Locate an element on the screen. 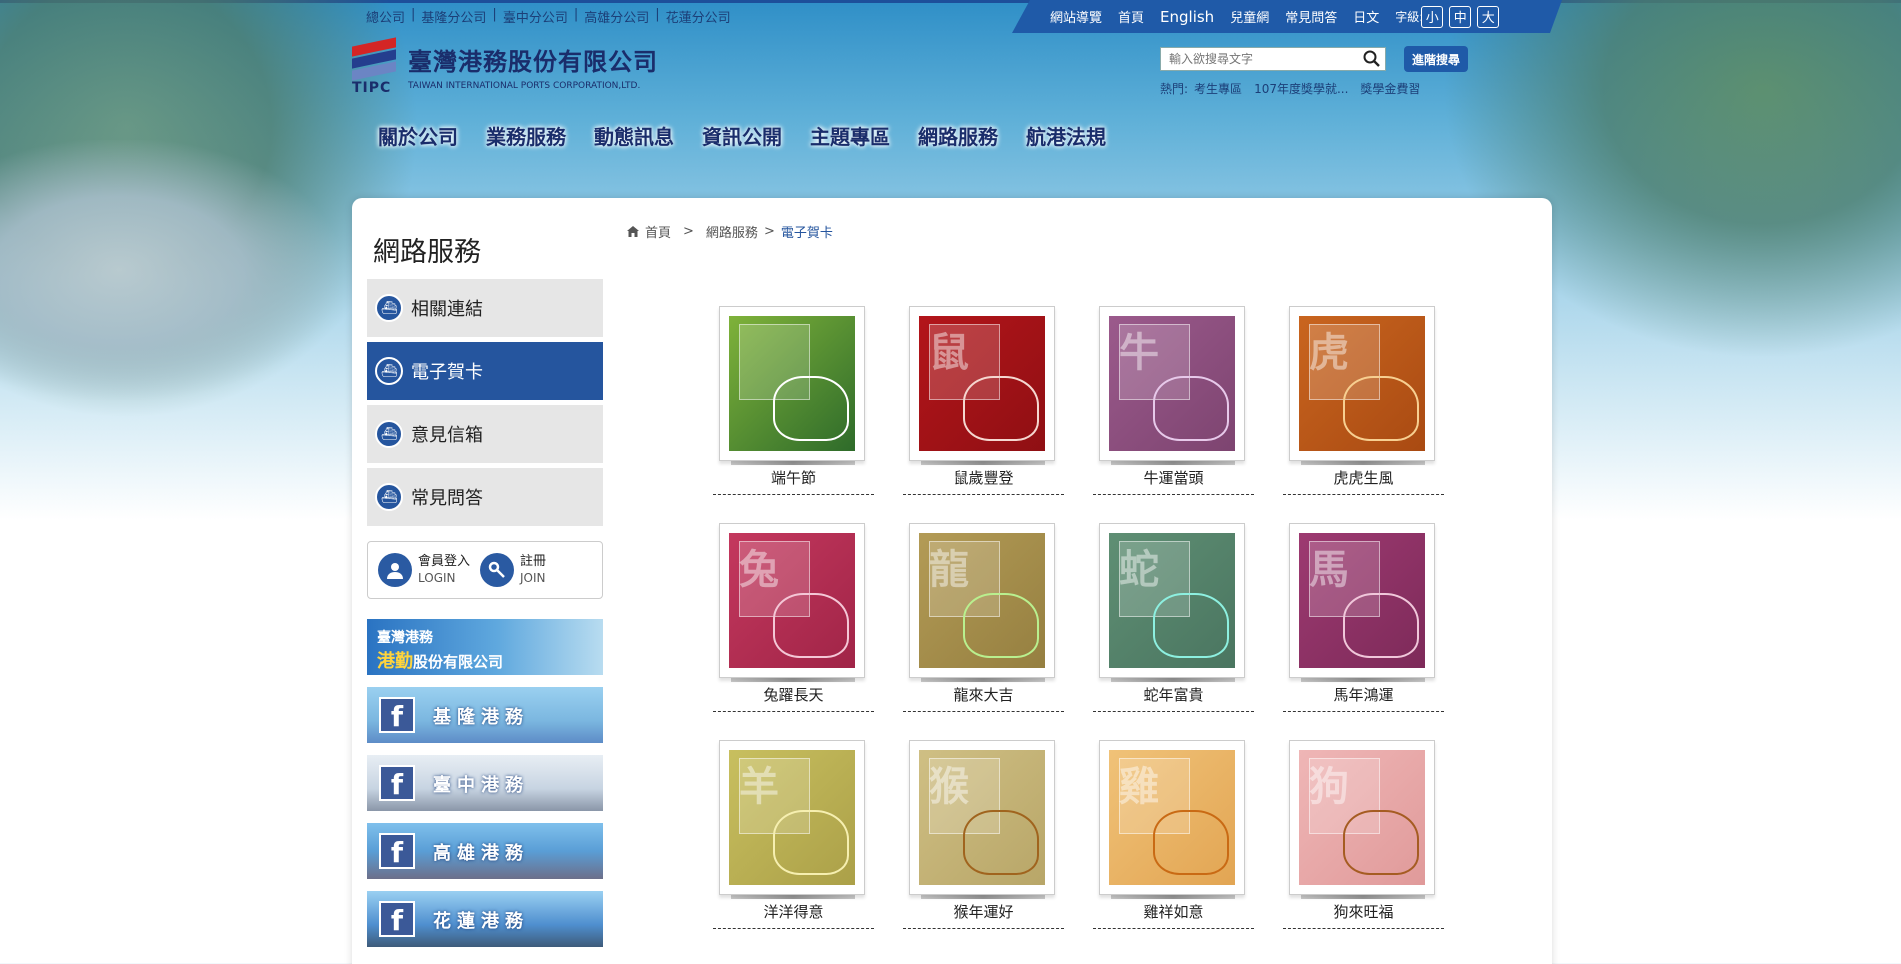 This screenshot has height=964, width=1901. ecard-item: 狗狗來旺福 is located at coordinates (1363, 848).